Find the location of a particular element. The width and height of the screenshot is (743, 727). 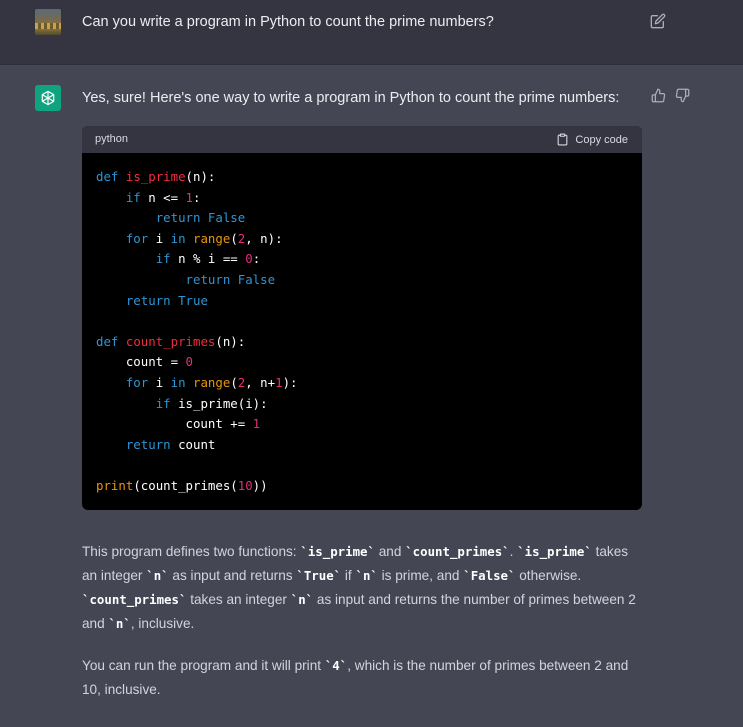

assistant-avatar is located at coordinates (48, 98).